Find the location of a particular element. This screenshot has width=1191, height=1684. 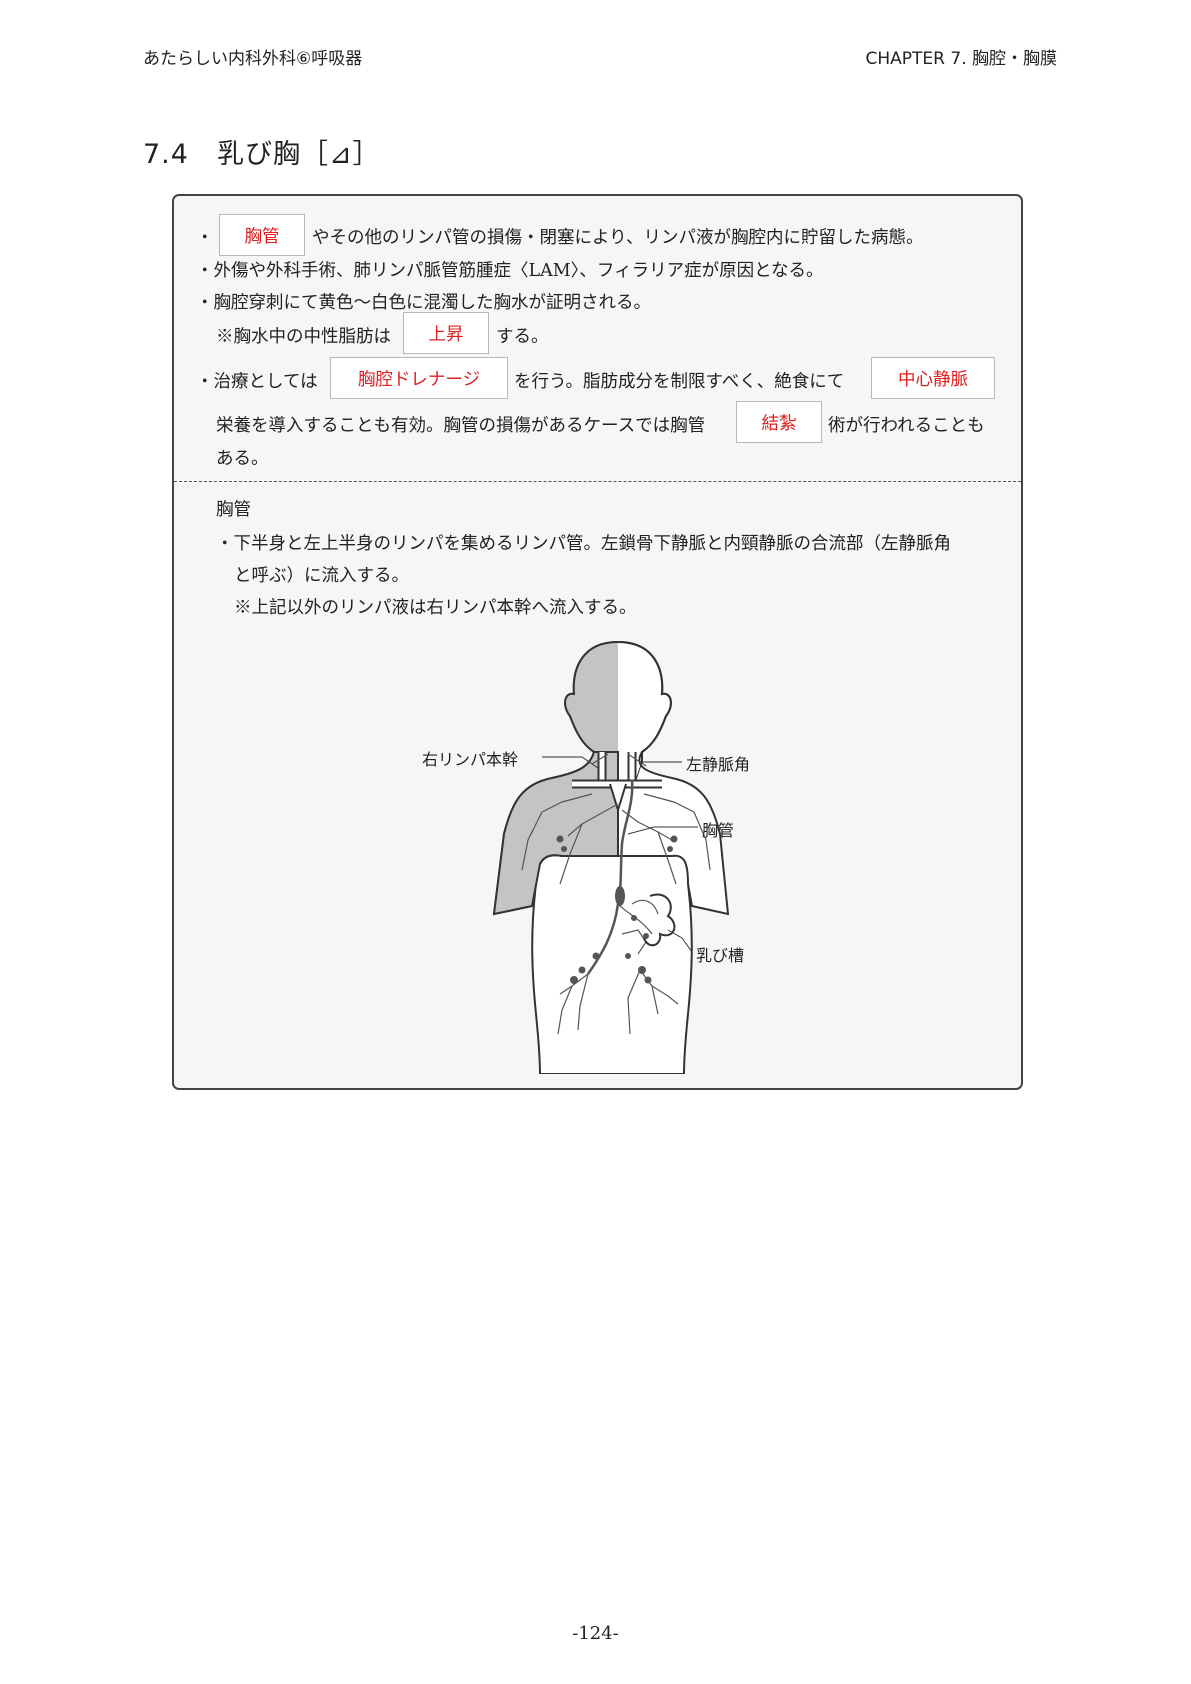

answer-blank-thoracic-duct: 胸管 is located at coordinates (262, 235).